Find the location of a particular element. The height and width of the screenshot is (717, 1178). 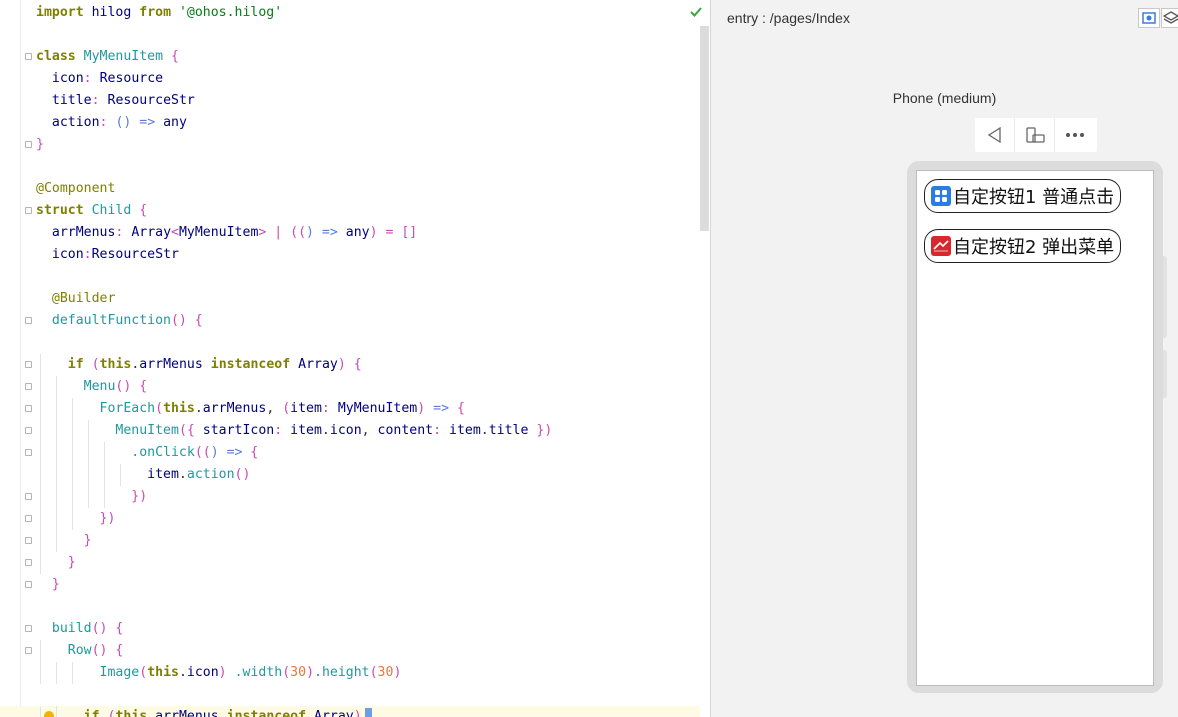

code-text: .onClick(() => { is located at coordinates (195, 452).